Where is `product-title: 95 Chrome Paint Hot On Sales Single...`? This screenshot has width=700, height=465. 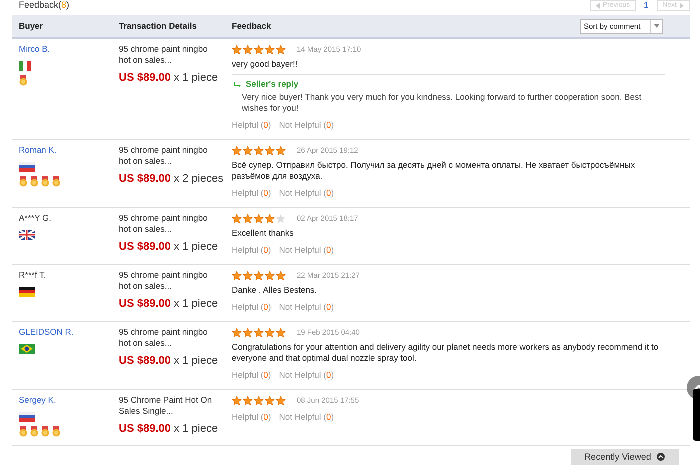
product-title: 95 Chrome Paint Hot On Sales Single... is located at coordinates (166, 406).